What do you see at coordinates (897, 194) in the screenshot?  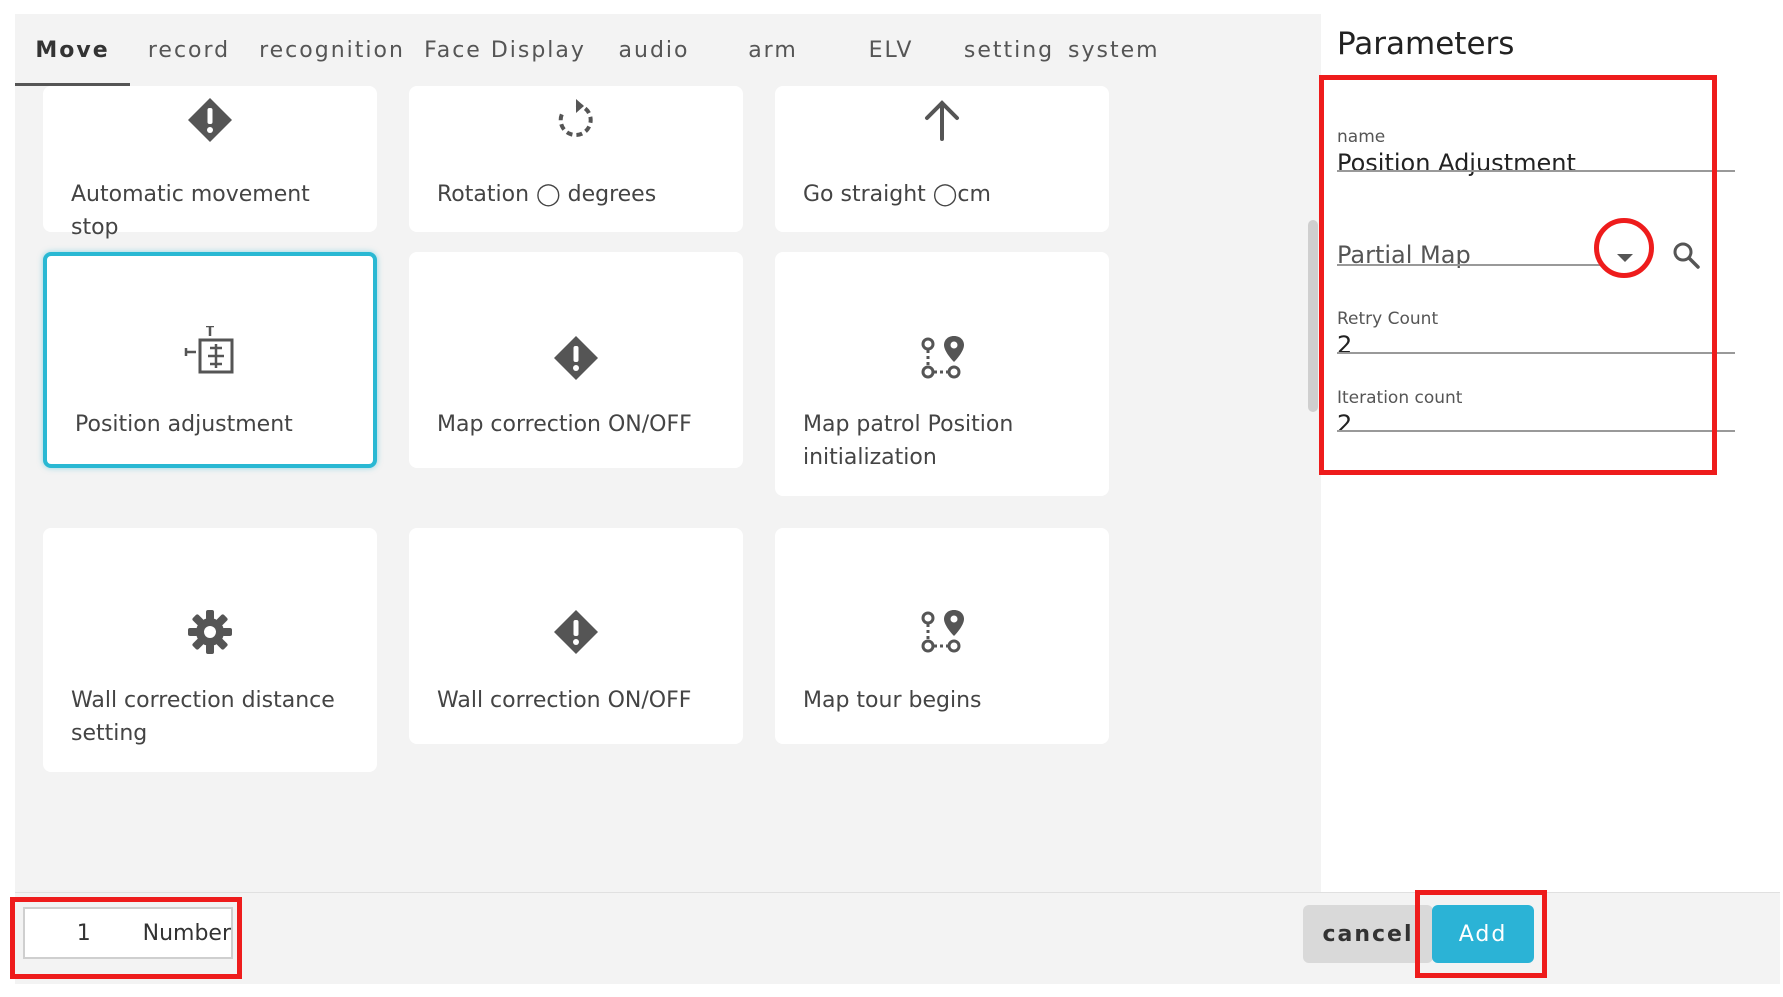 I see `card-label: Go straight ◯cm` at bounding box center [897, 194].